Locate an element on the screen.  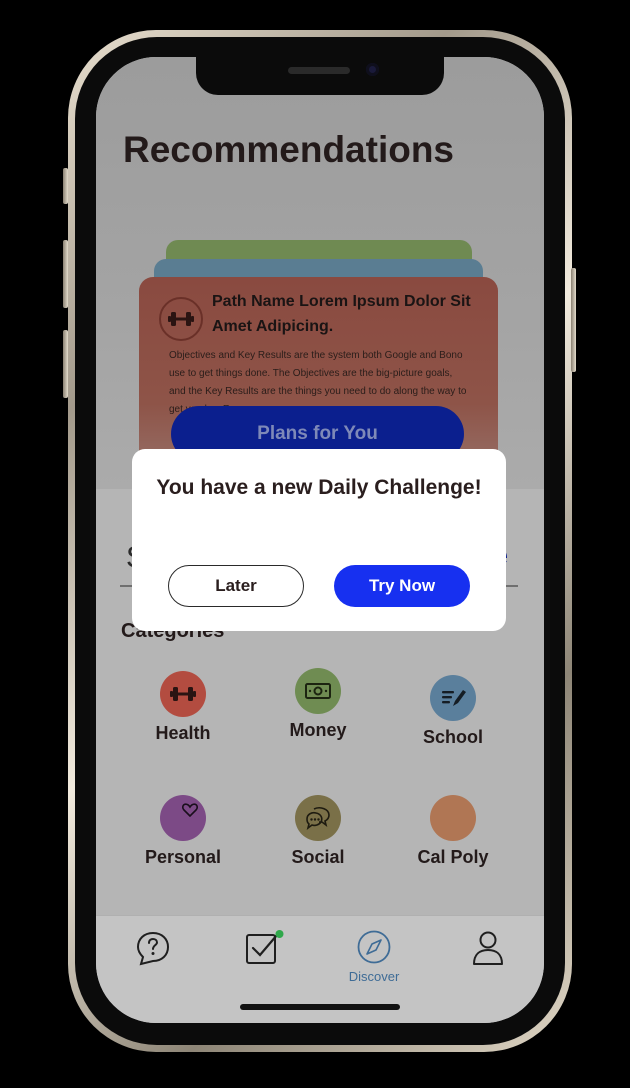
speaker is located at coordinates (319, 70).